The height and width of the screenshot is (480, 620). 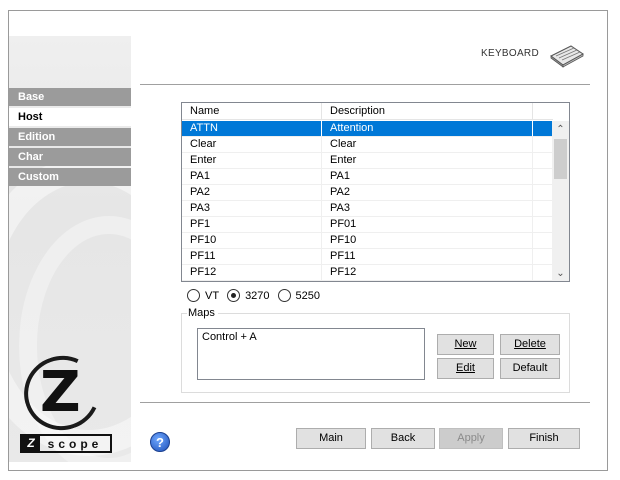 I want to click on radio-3270: 3270, so click(x=248, y=295).